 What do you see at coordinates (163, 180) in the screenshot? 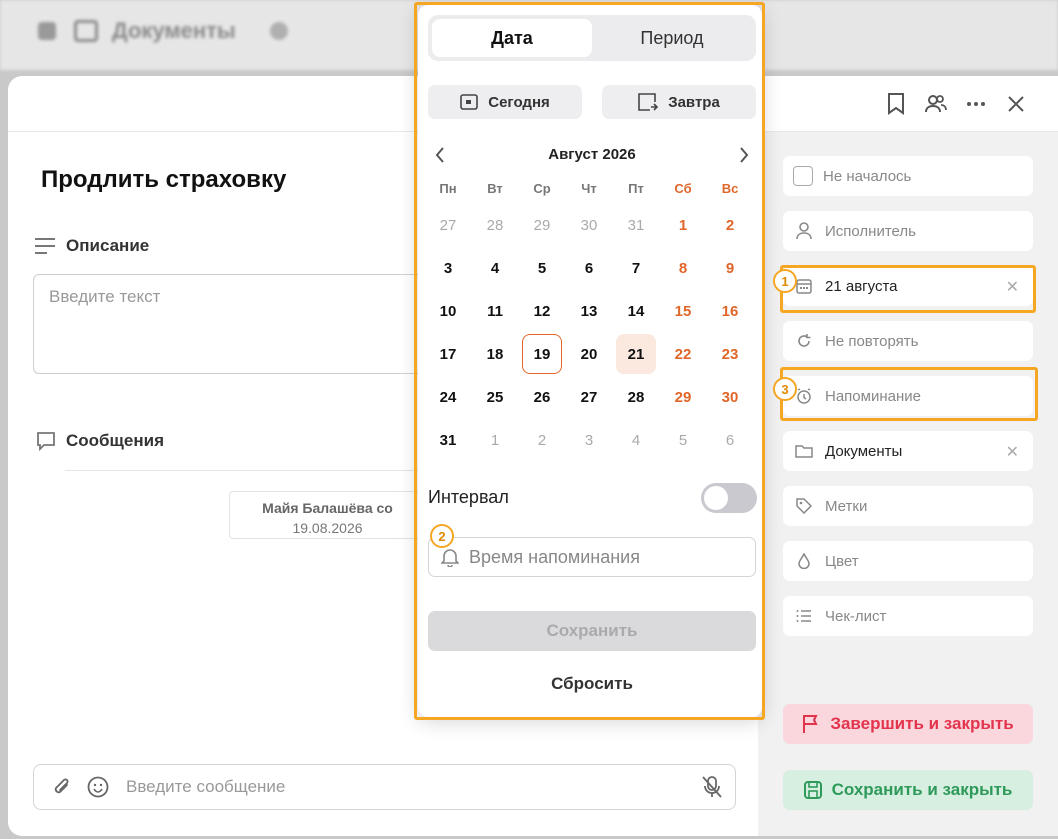
I see `task-title: Продлить страховку` at bounding box center [163, 180].